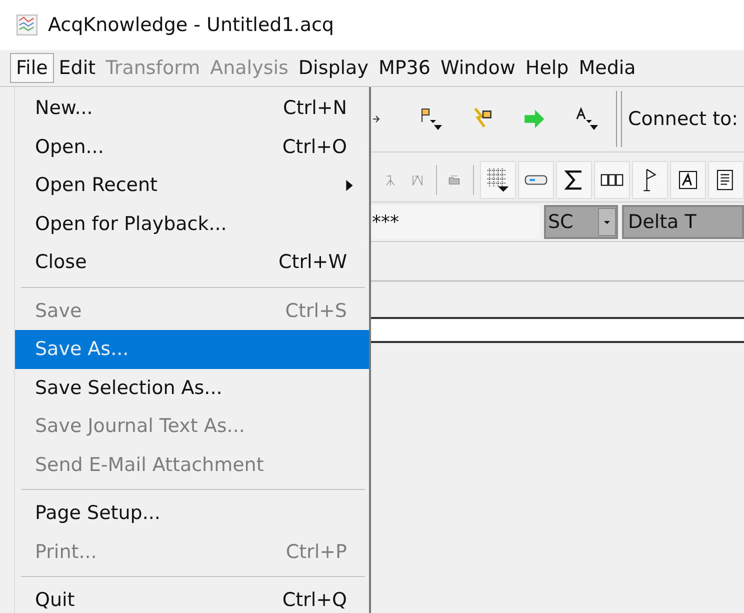 The height and width of the screenshot is (613, 744). I want to click on channel-dropdown: SC, so click(581, 222).